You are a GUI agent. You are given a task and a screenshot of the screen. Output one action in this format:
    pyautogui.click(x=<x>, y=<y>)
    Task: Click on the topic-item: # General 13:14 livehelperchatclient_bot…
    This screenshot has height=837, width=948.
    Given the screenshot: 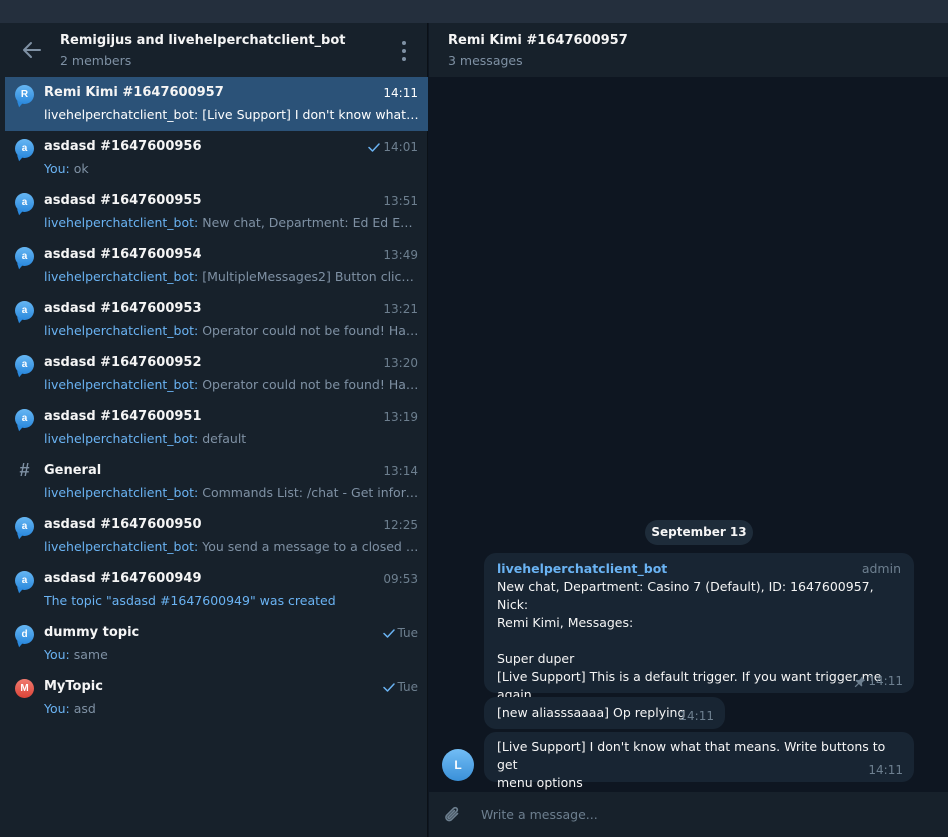 What is the action you would take?
    pyautogui.click(x=216, y=482)
    